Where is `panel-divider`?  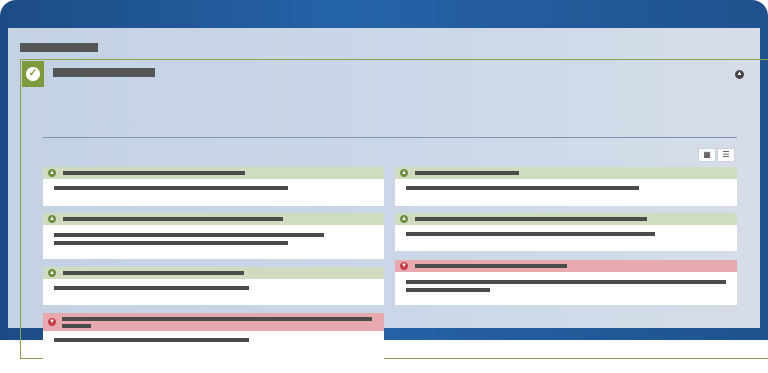
panel-divider is located at coordinates (390, 137).